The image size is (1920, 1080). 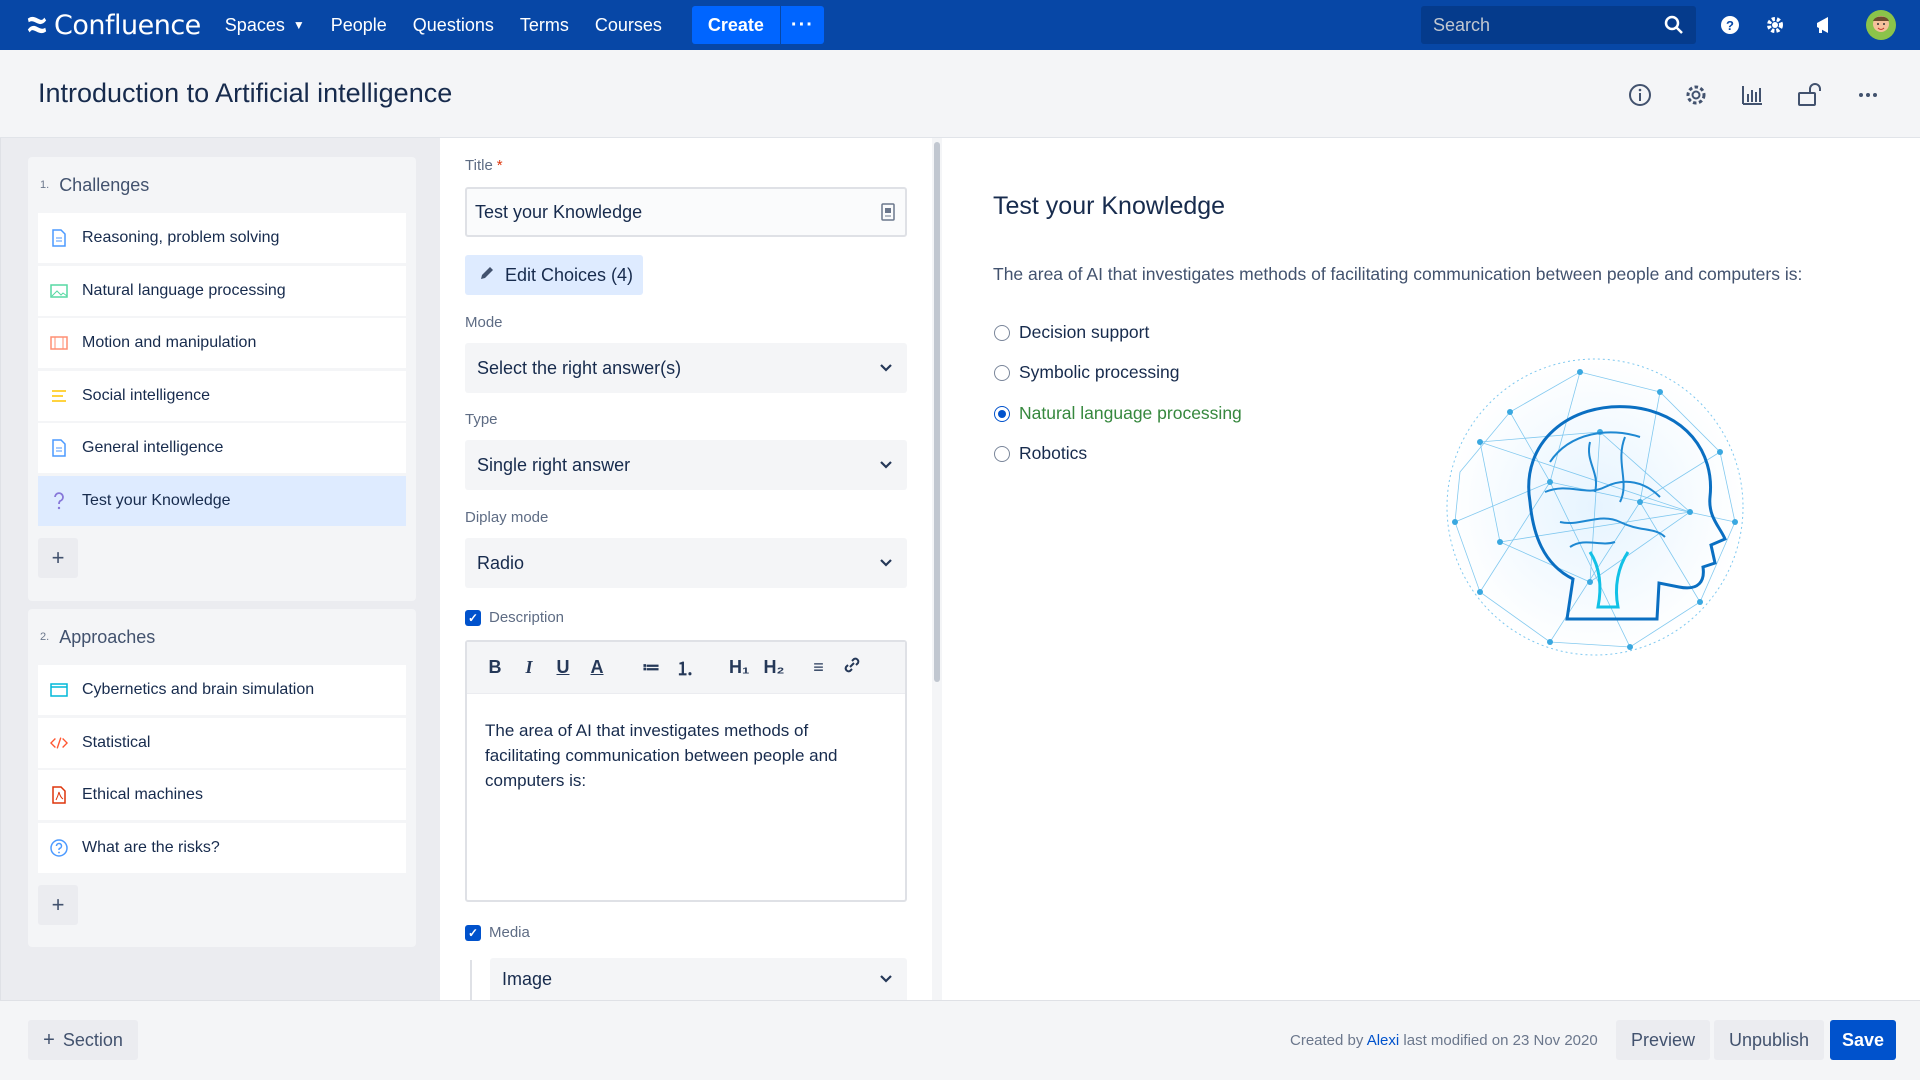 I want to click on confluence-logo: Confluence, so click(x=113, y=25).